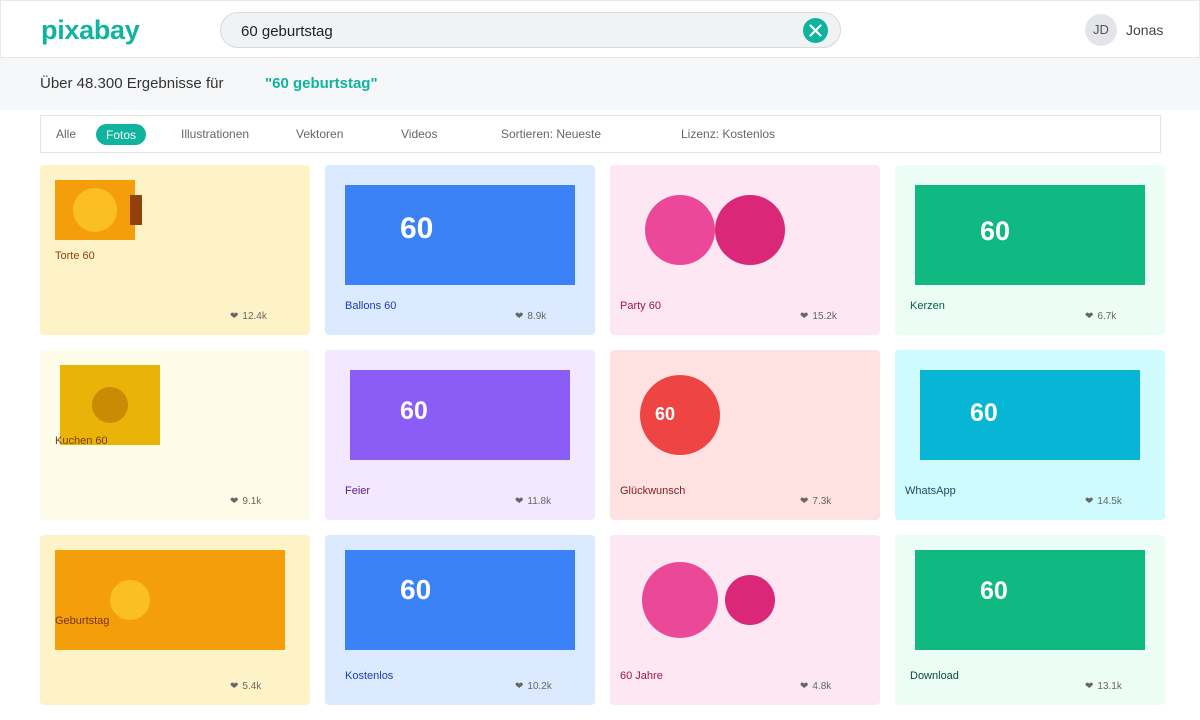  I want to click on filter-photos: Fotos, so click(121, 134).